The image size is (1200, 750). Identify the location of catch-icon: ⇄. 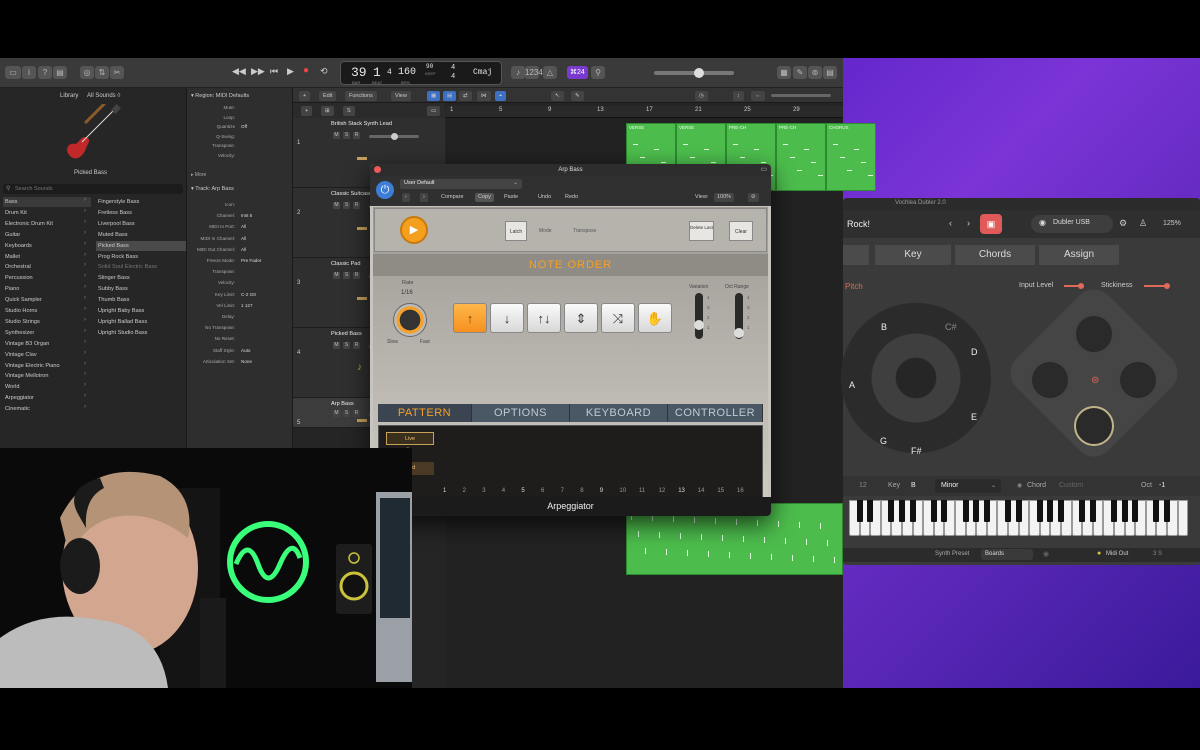
(465, 96).